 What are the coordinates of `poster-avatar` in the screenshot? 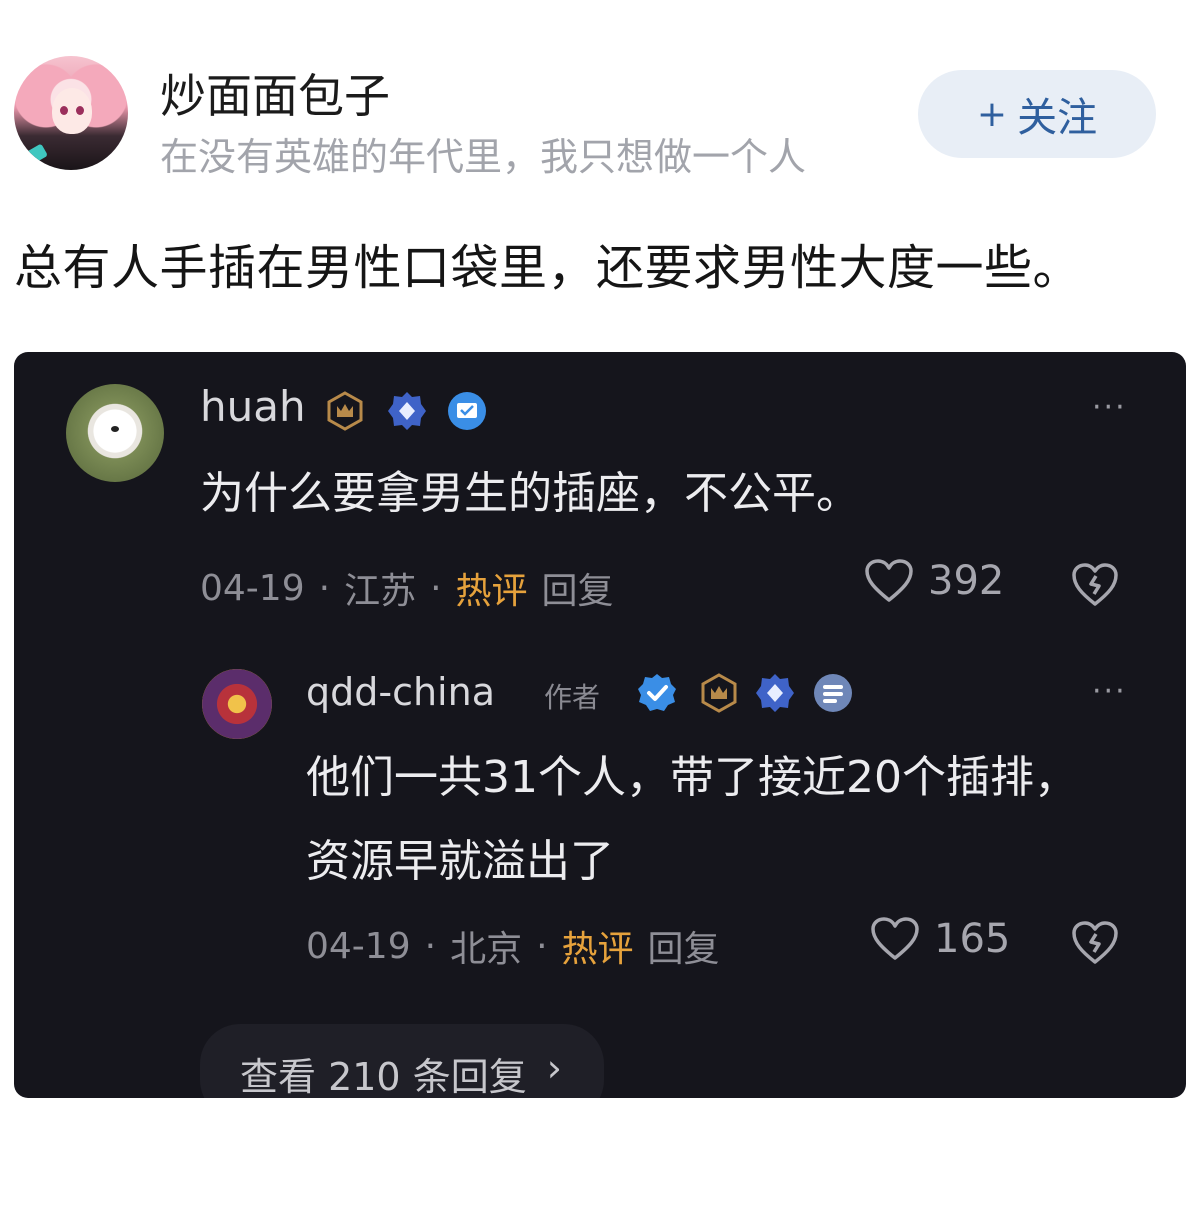 It's located at (71, 113).